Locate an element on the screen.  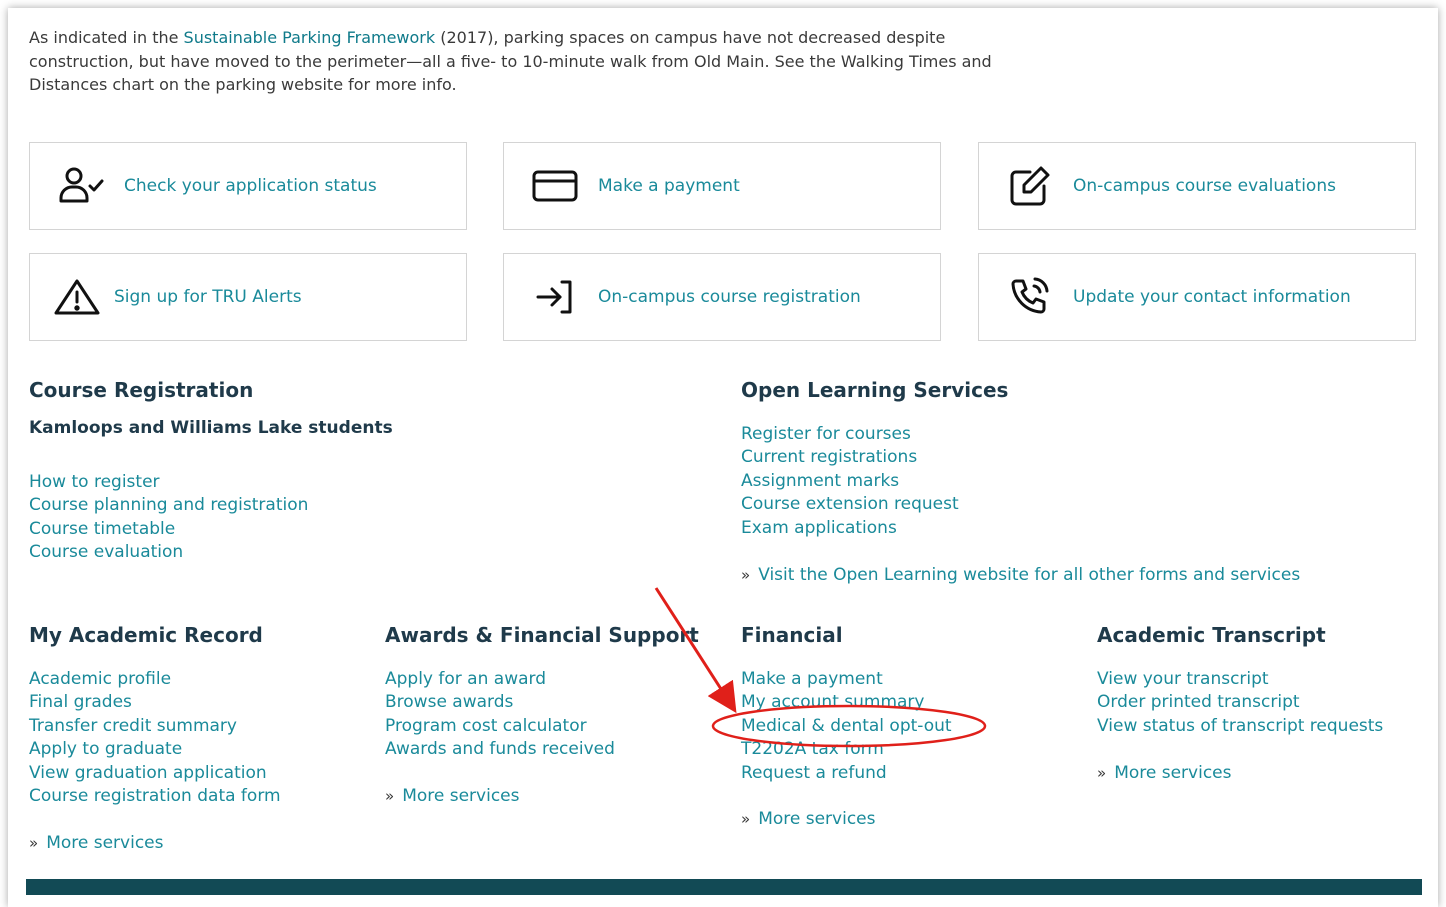
link-medical-dental-opt-out: Medical & dental opt-out is located at coordinates (846, 726).